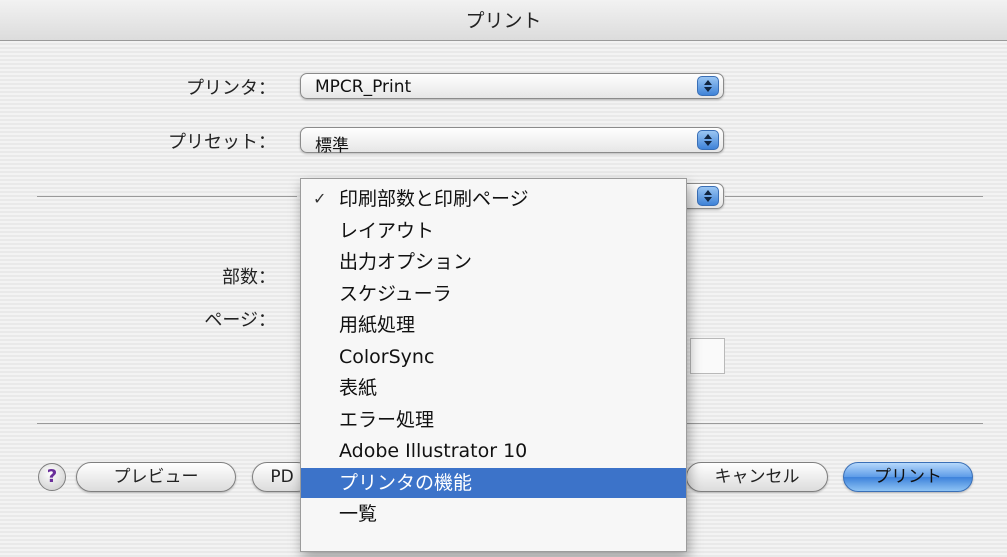 The image size is (1007, 557). Describe the element at coordinates (320, 198) in the screenshot. I see `checkmark-icon: ✓` at that location.